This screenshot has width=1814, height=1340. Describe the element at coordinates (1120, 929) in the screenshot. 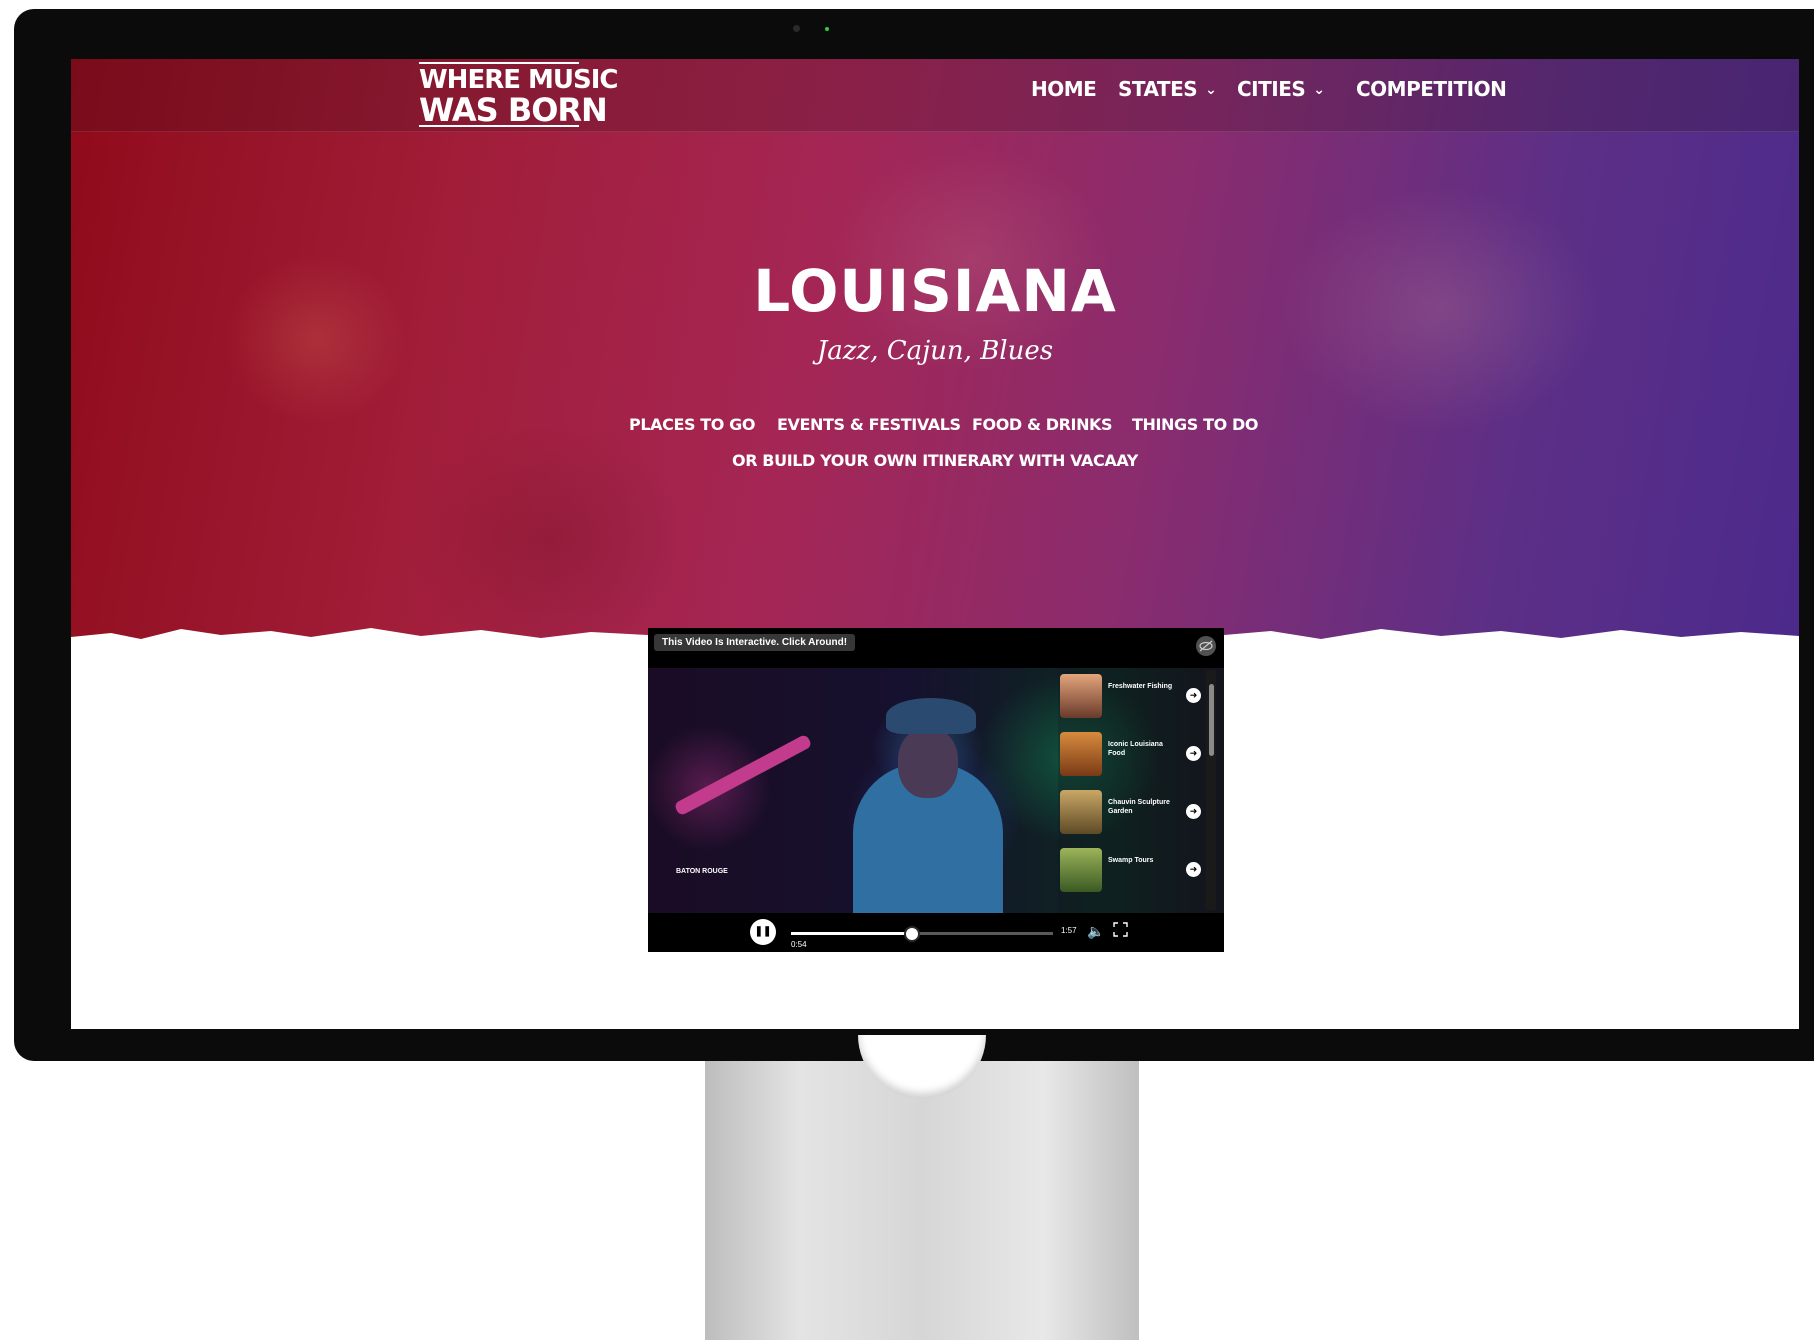

I see `fullscreen-icon` at that location.